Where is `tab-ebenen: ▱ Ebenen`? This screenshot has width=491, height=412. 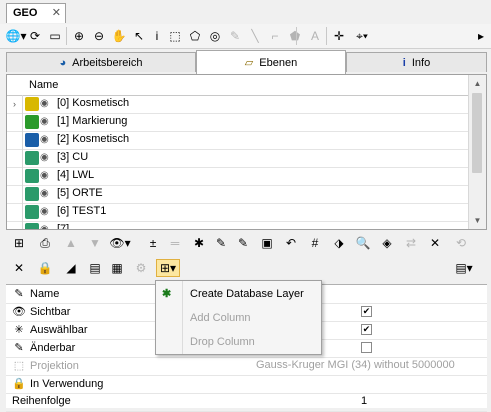 tab-ebenen: ▱ Ebenen is located at coordinates (271, 62).